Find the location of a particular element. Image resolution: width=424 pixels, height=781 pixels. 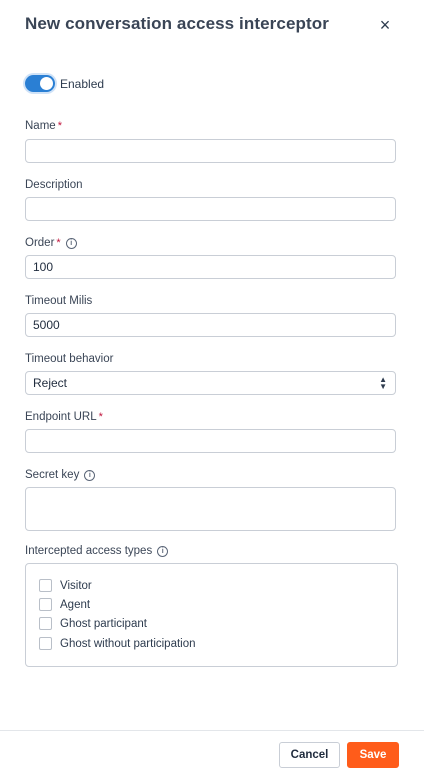

timeout-behavior-value: Reject is located at coordinates (50, 383).